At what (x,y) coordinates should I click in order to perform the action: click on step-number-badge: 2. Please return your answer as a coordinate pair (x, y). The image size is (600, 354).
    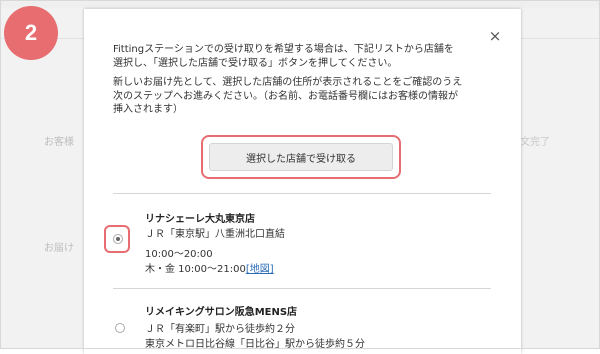
    Looking at the image, I should click on (31, 33).